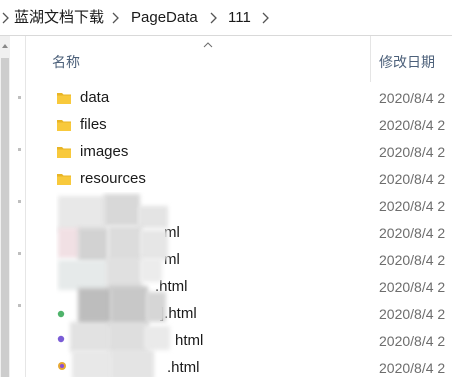 The width and height of the screenshot is (452, 382). I want to click on column-separator, so click(370, 59).